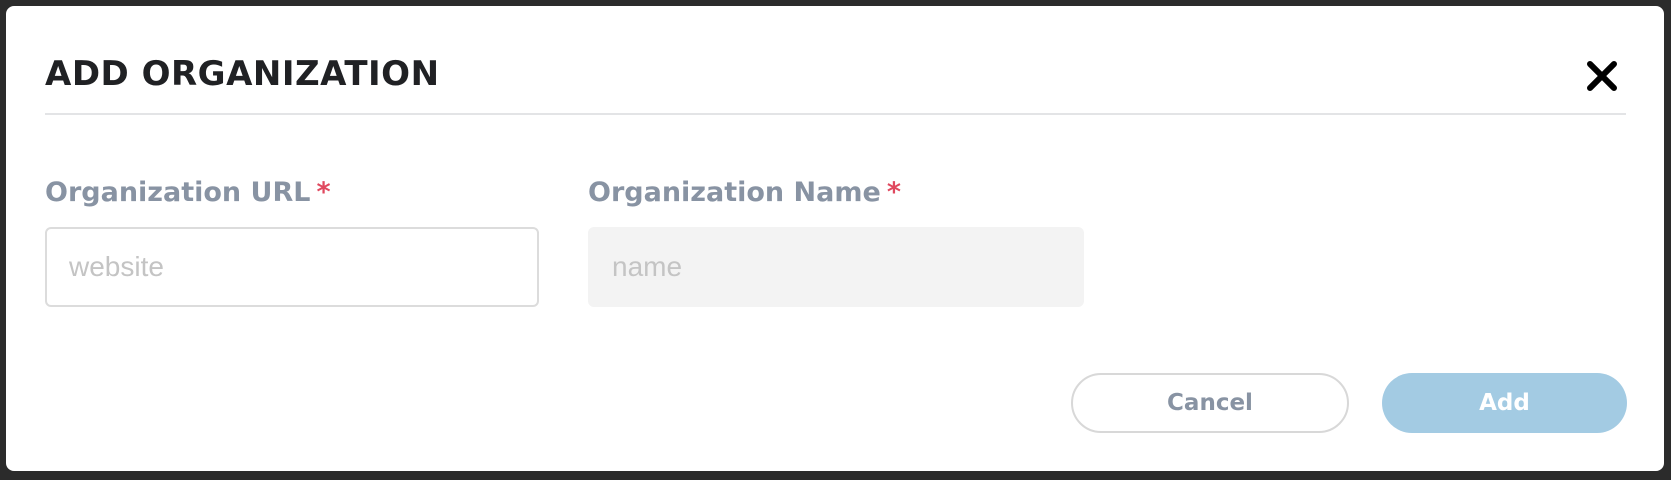 The width and height of the screenshot is (1671, 480). I want to click on close-x-icon, so click(1602, 76).